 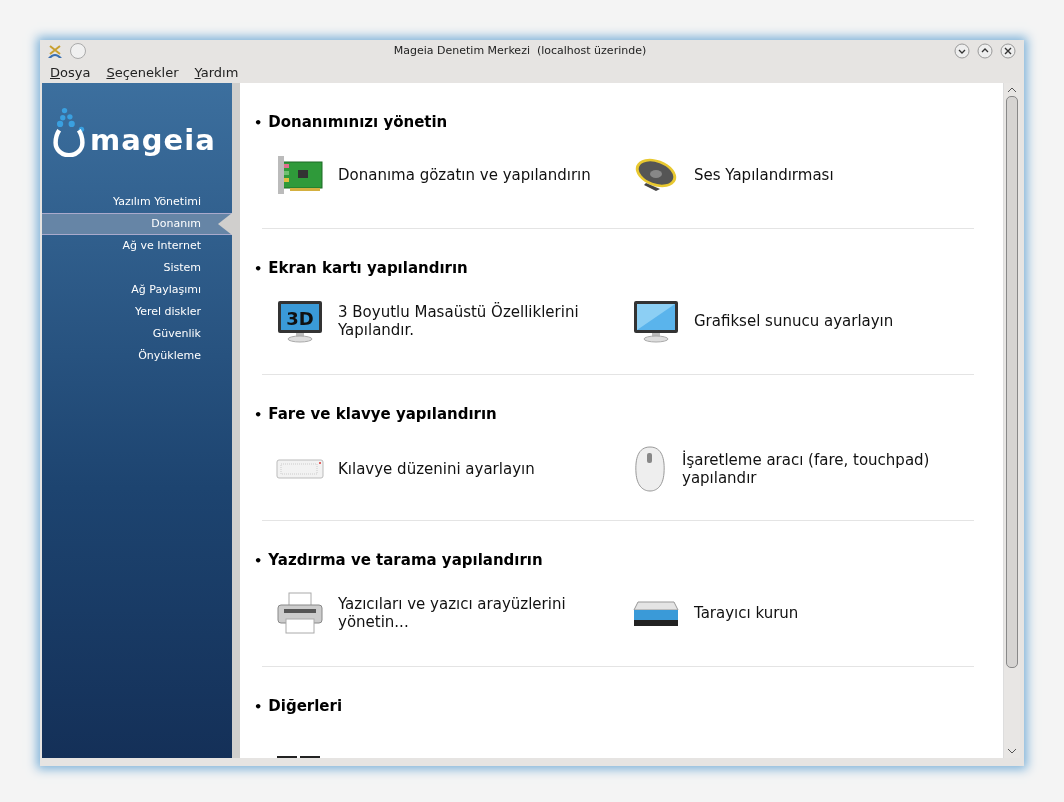 What do you see at coordinates (137, 290) in the screenshot?
I see `sidebar-item: Ağ Paylaşımı` at bounding box center [137, 290].